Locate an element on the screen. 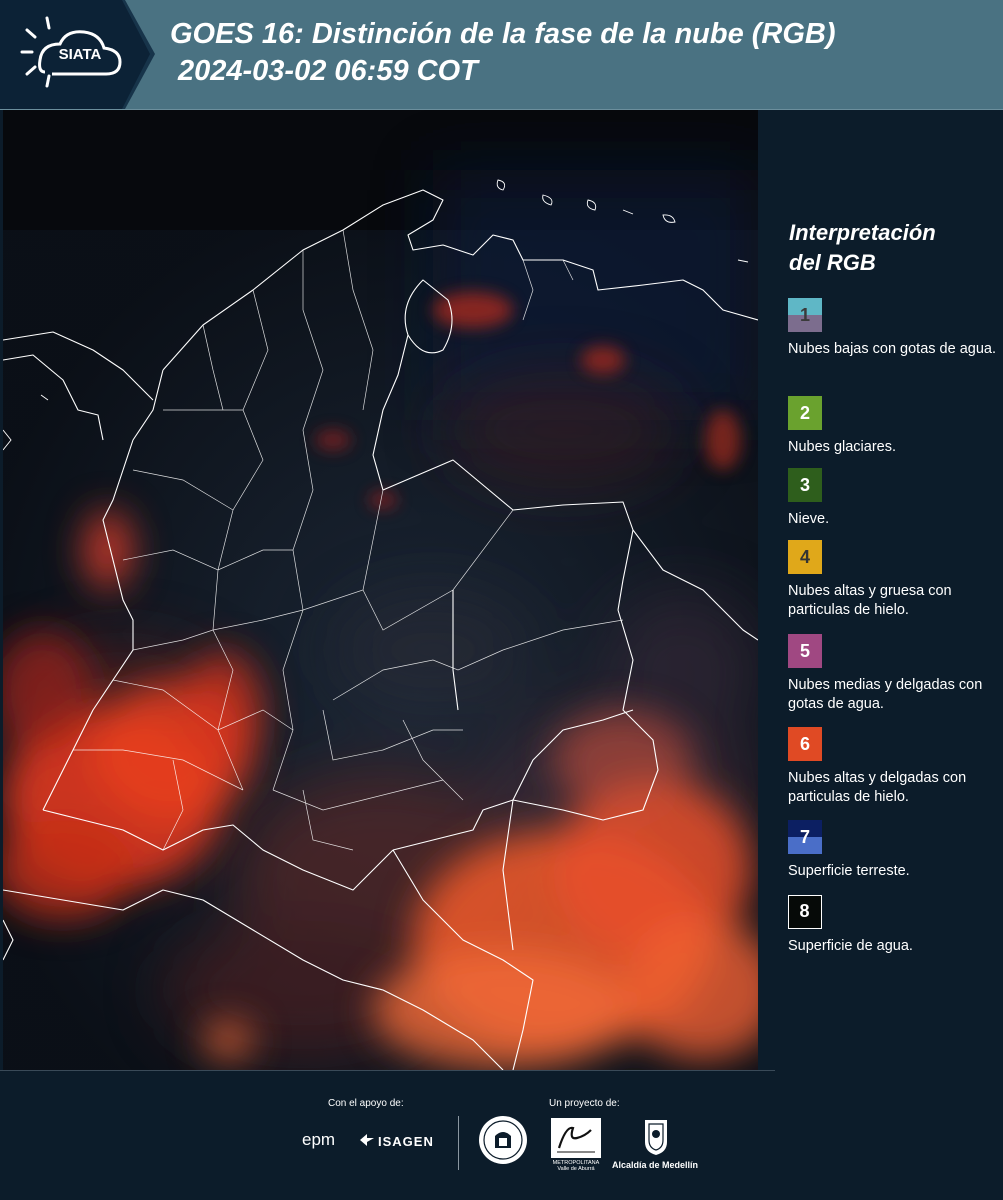  legend-item-2: 2 Nubes glaciares. is located at coordinates (895, 426).